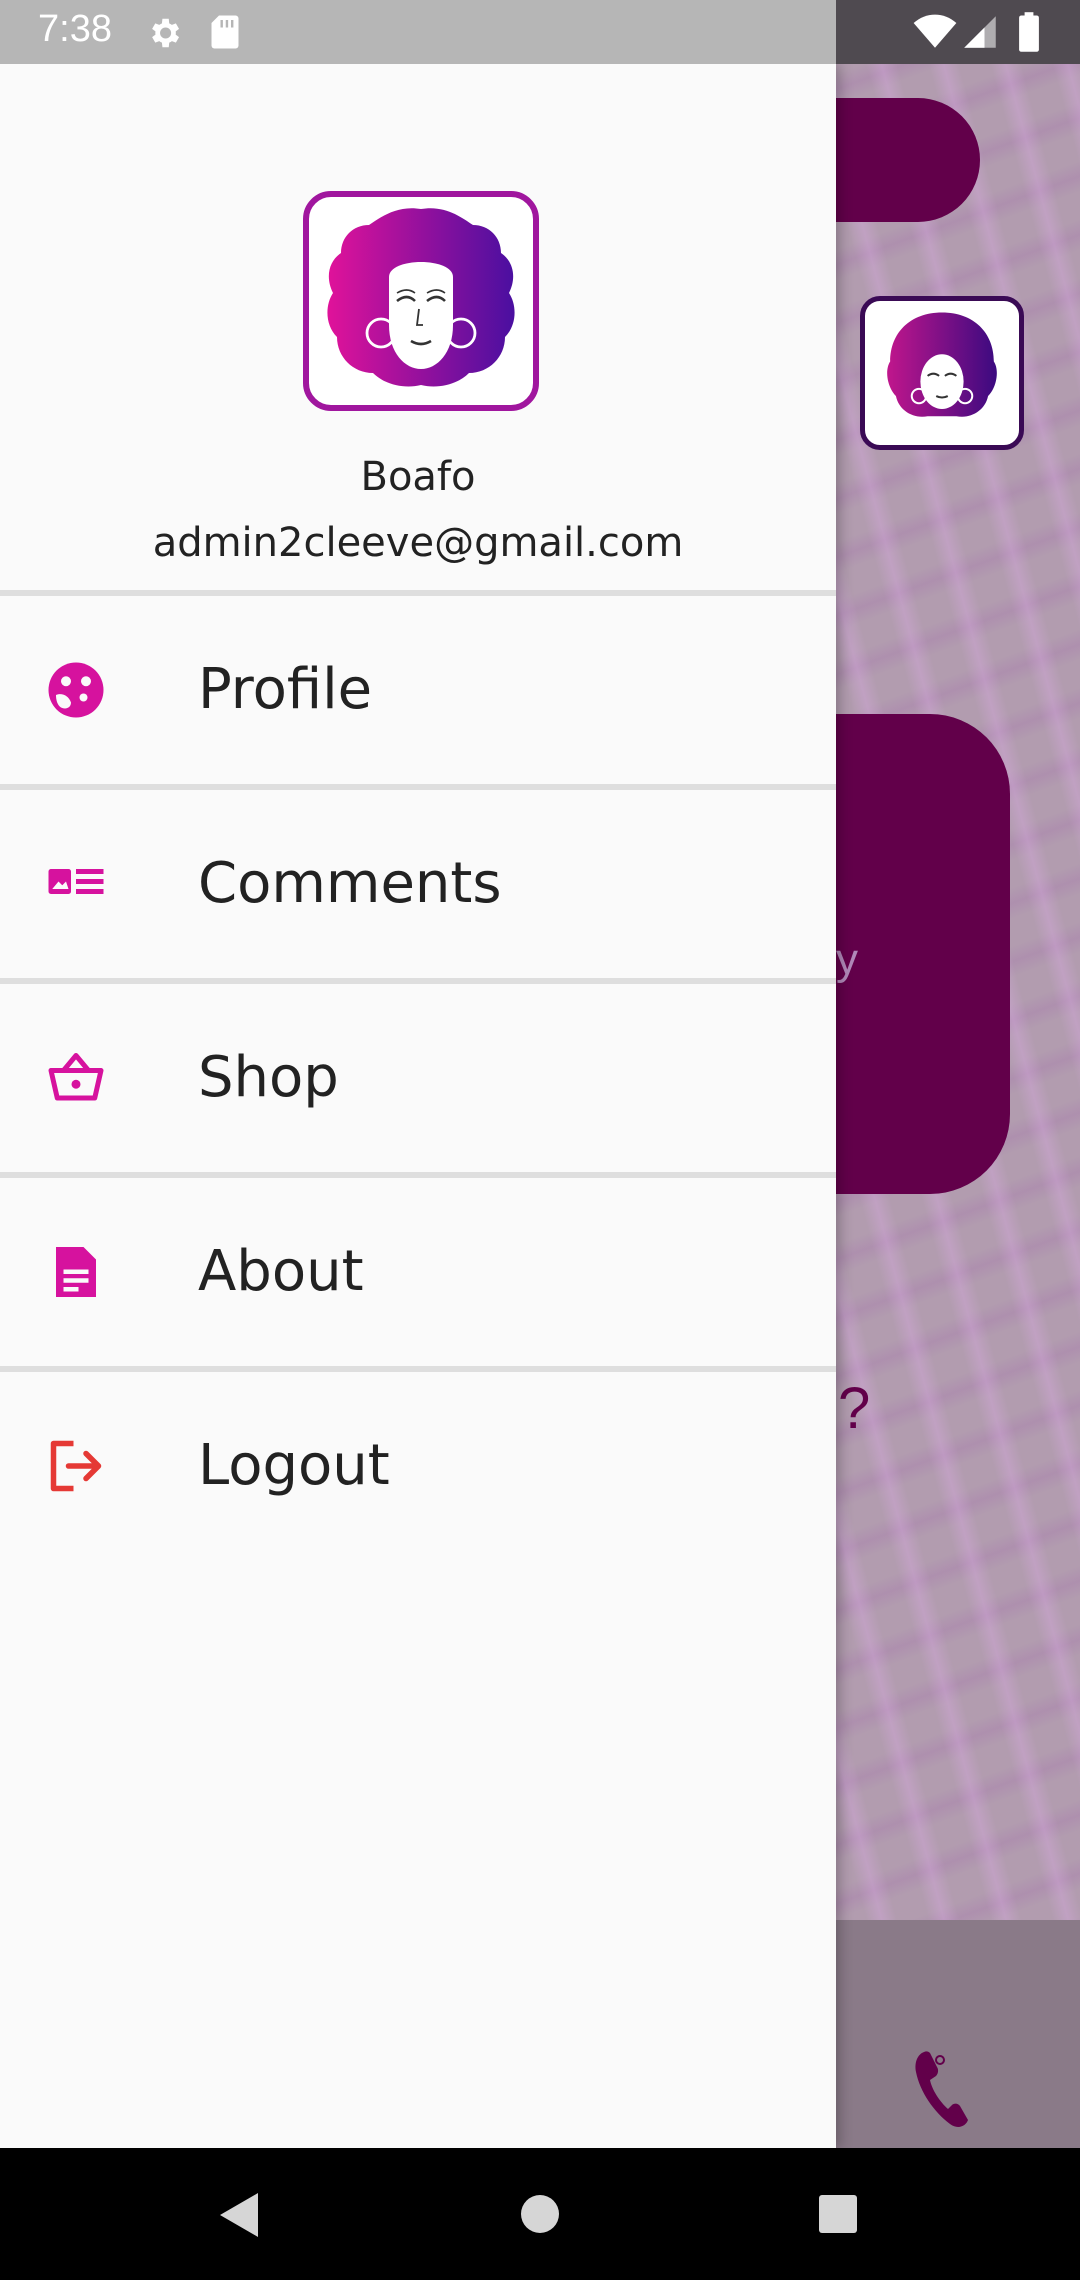 The image size is (1080, 2280). What do you see at coordinates (847, 959) in the screenshot?
I see `background-card-text: y` at bounding box center [847, 959].